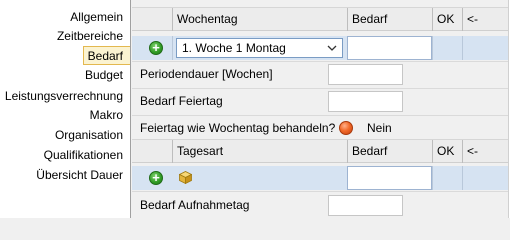 The width and height of the screenshot is (510, 240). I want to click on weekday-grid-row: + 1. Woche 1 Montag, so click(321, 48).